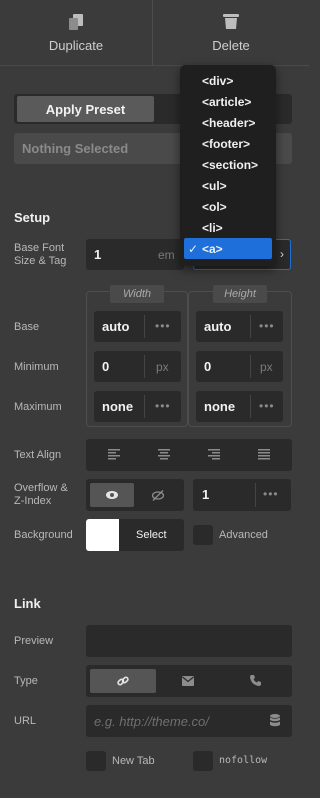 The image size is (320, 798). Describe the element at coordinates (208, 366) in the screenshot. I see `minimum-height-value: 0` at that location.